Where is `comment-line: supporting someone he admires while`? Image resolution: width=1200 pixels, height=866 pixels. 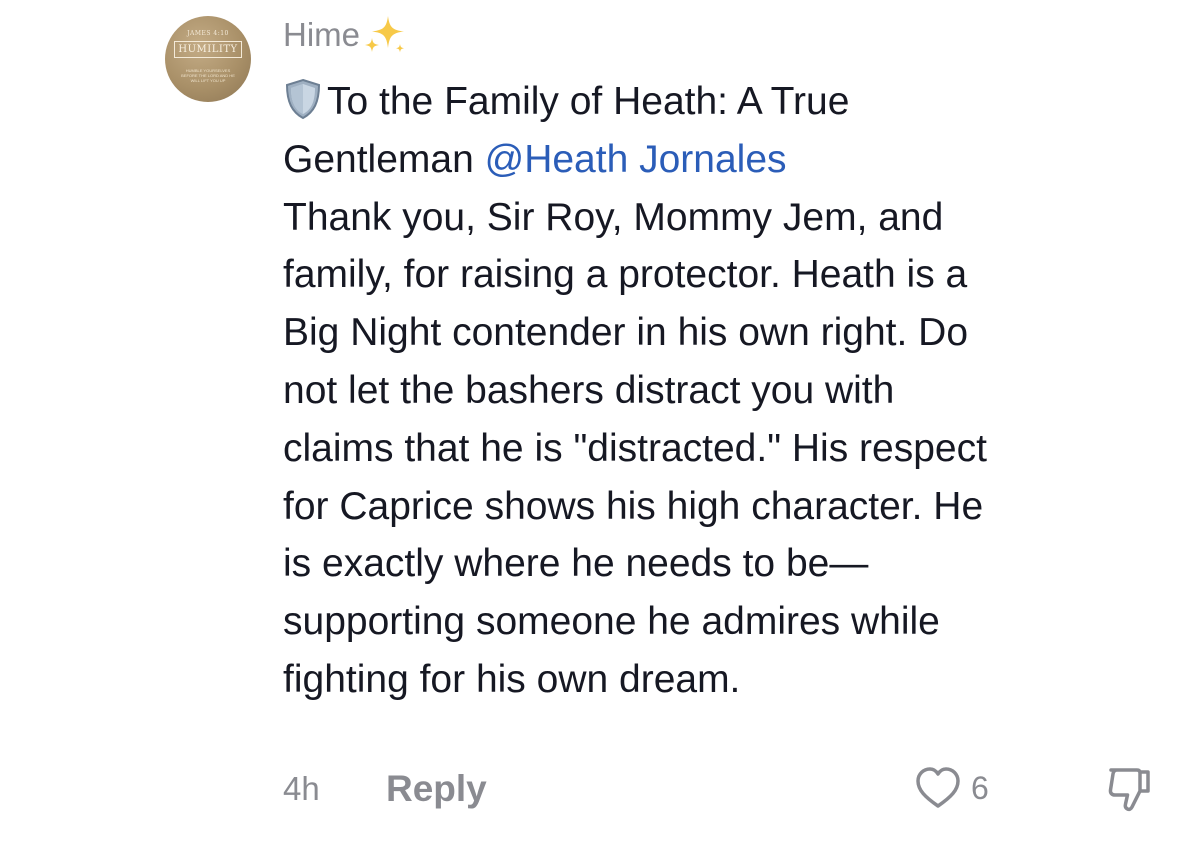
comment-line: supporting someone he admires while is located at coordinates (611, 622).